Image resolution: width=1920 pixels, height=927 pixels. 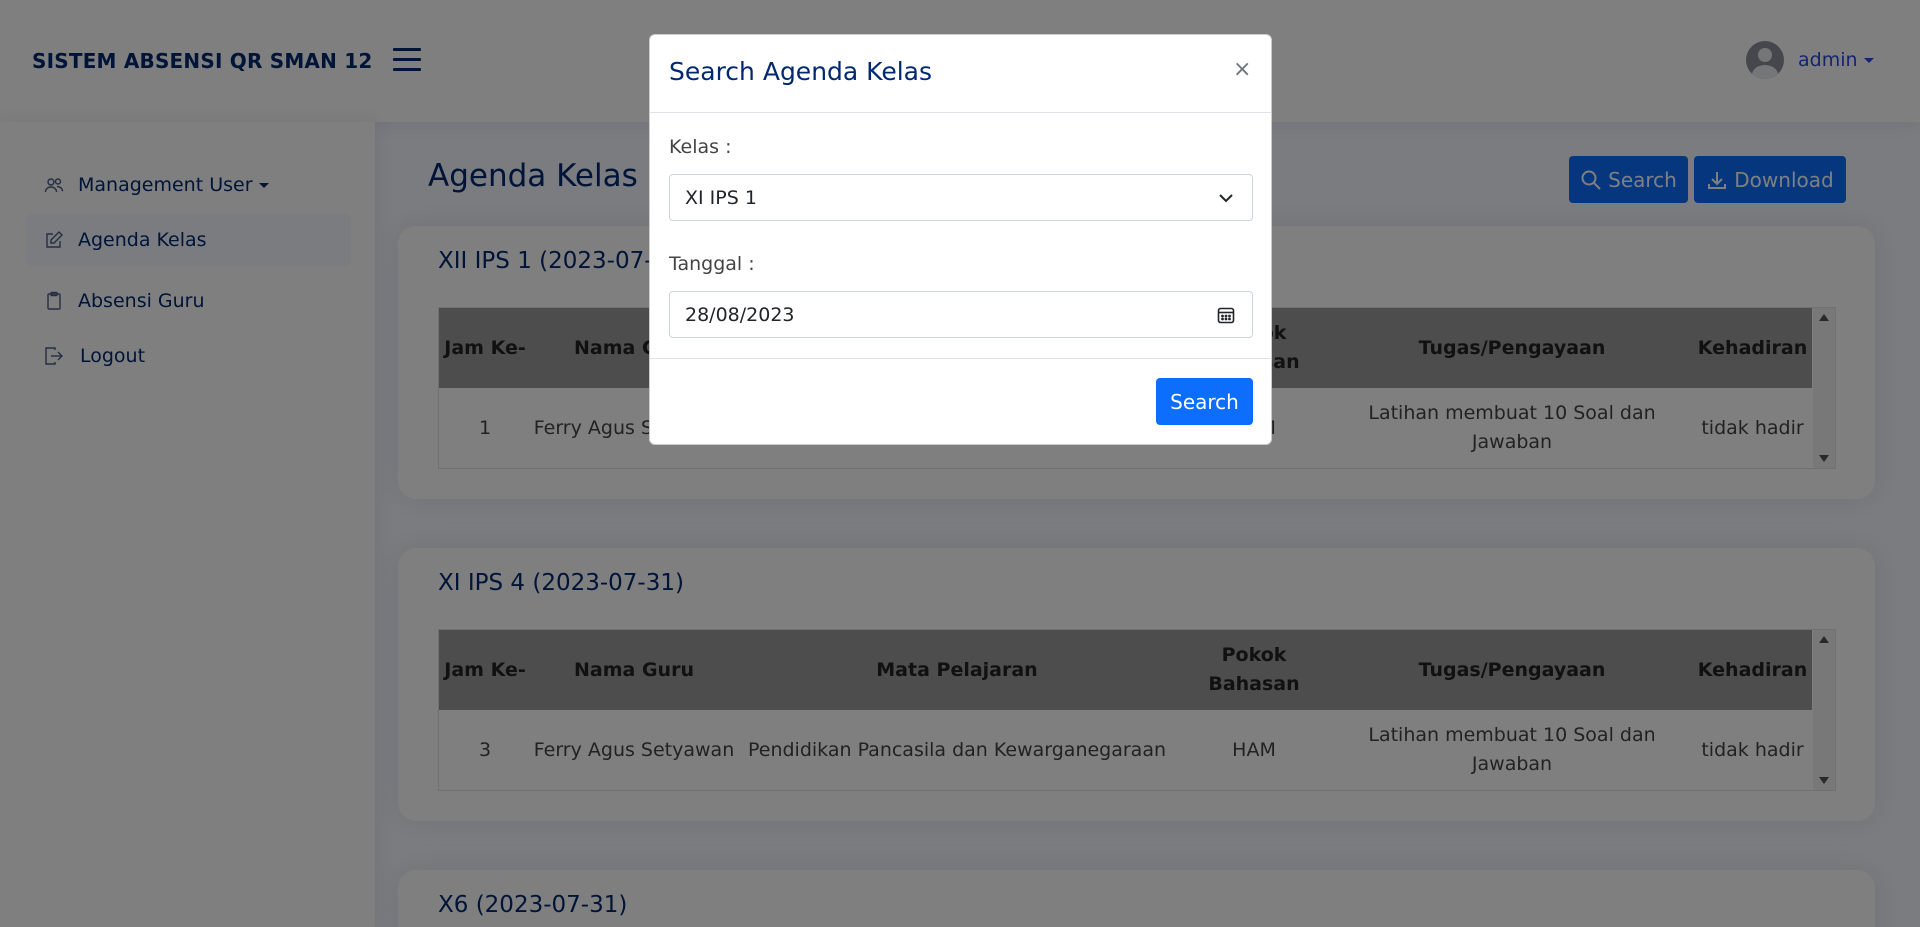 What do you see at coordinates (1226, 315) in the screenshot?
I see `calendar-icon` at bounding box center [1226, 315].